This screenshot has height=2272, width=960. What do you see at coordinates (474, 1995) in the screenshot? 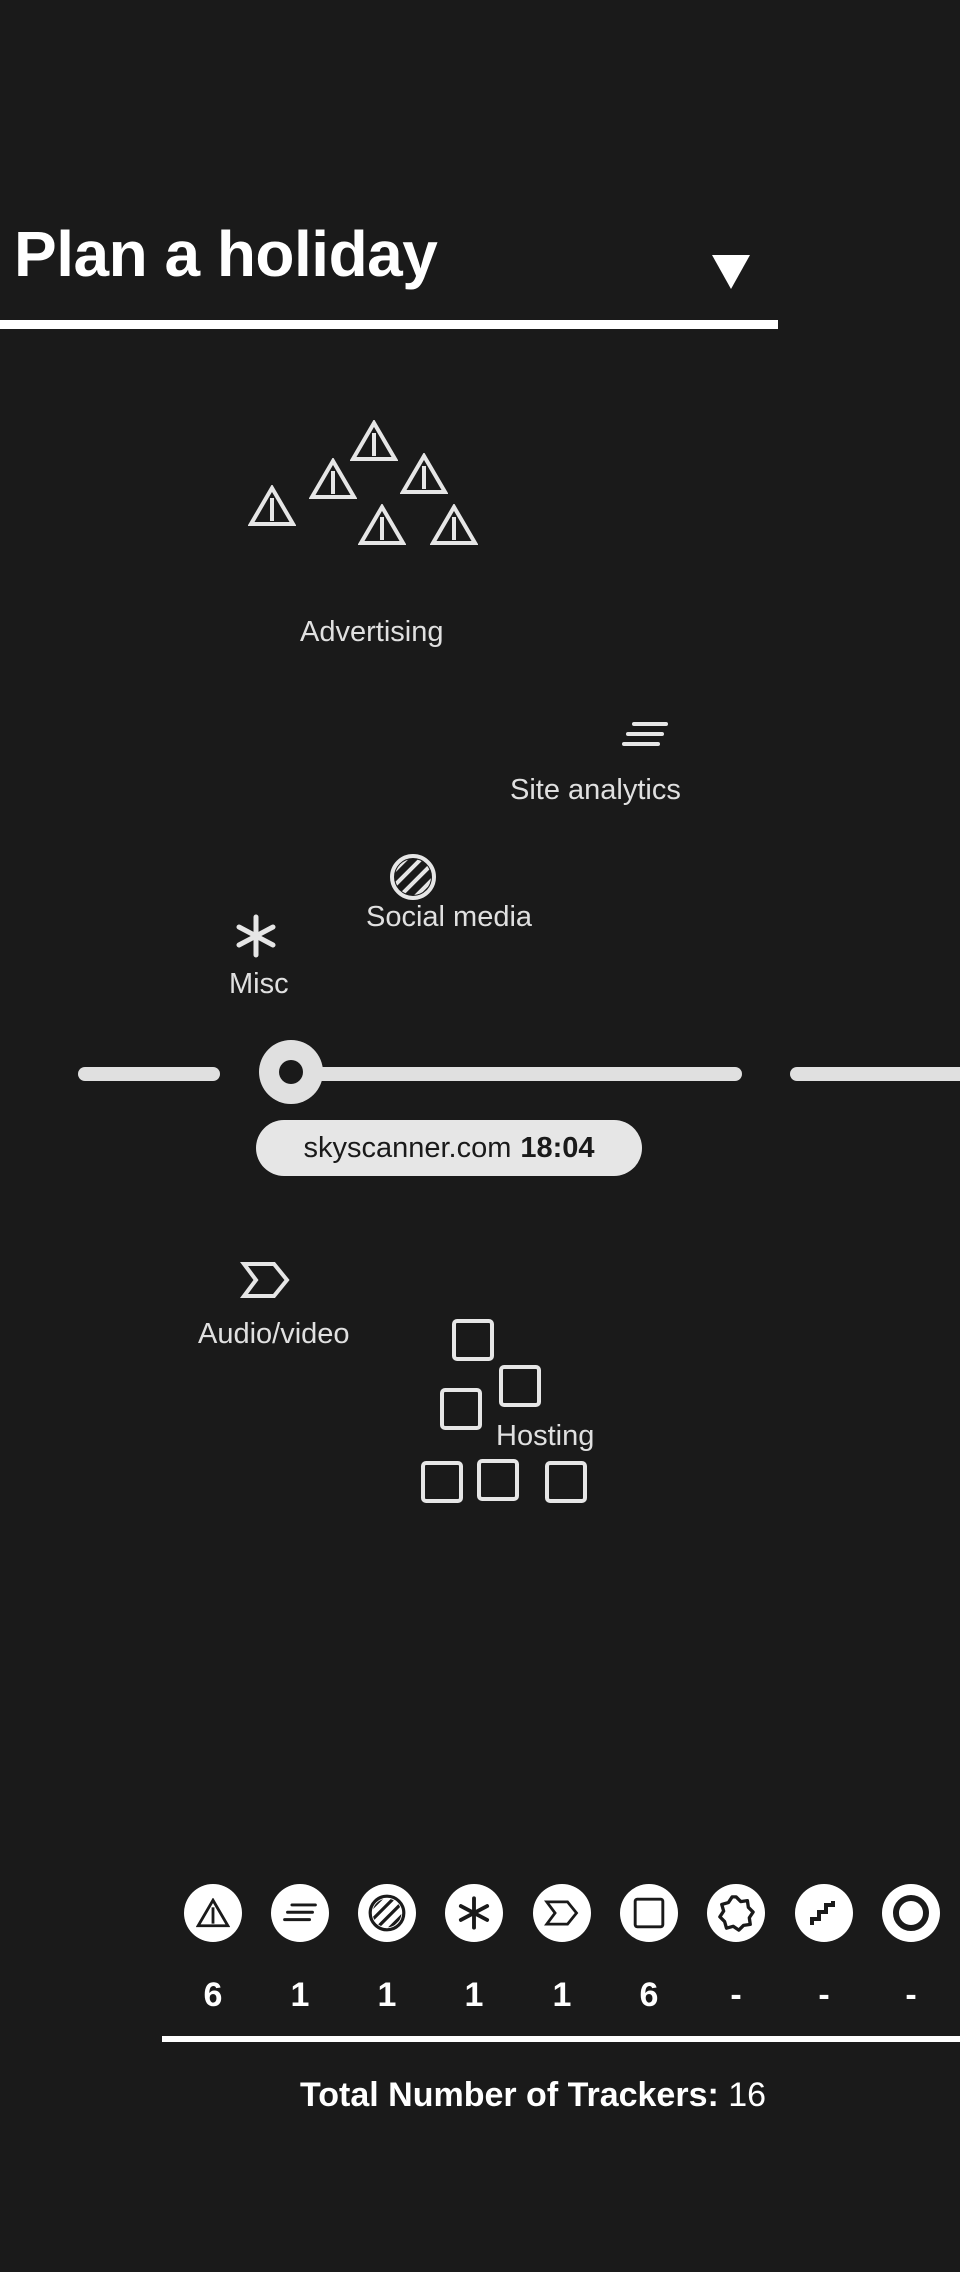
I see `legend-count-misc: 1` at bounding box center [474, 1995].